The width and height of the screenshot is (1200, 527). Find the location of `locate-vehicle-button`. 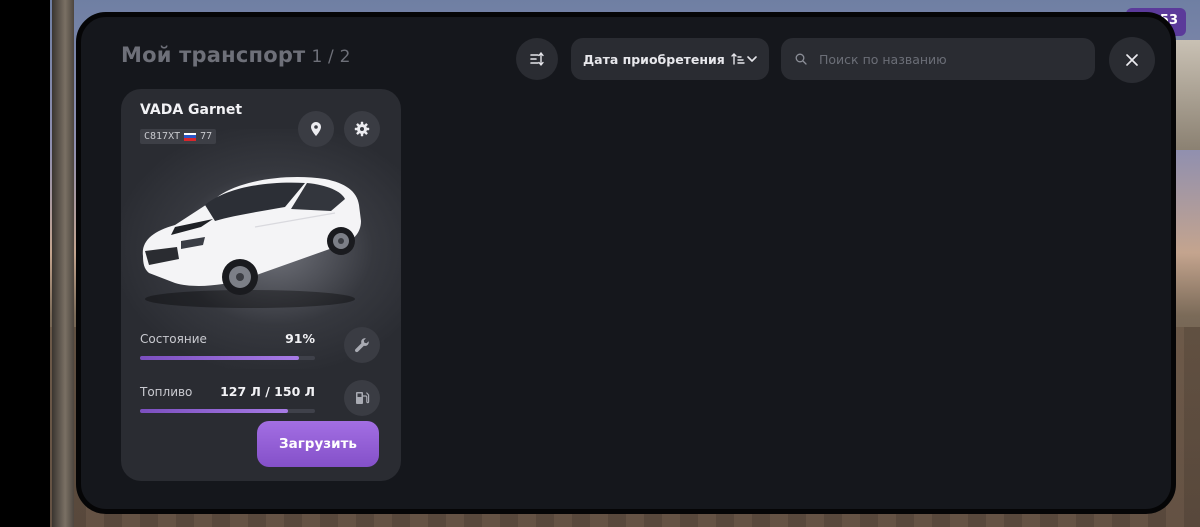

locate-vehicle-button is located at coordinates (316, 129).